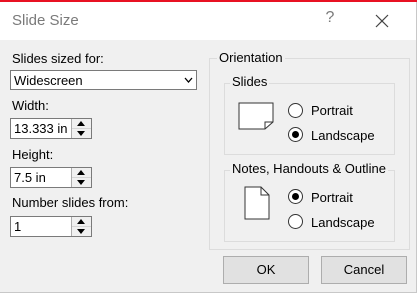  What do you see at coordinates (295, 221) in the screenshot?
I see `notes-landscape-radio` at bounding box center [295, 221].